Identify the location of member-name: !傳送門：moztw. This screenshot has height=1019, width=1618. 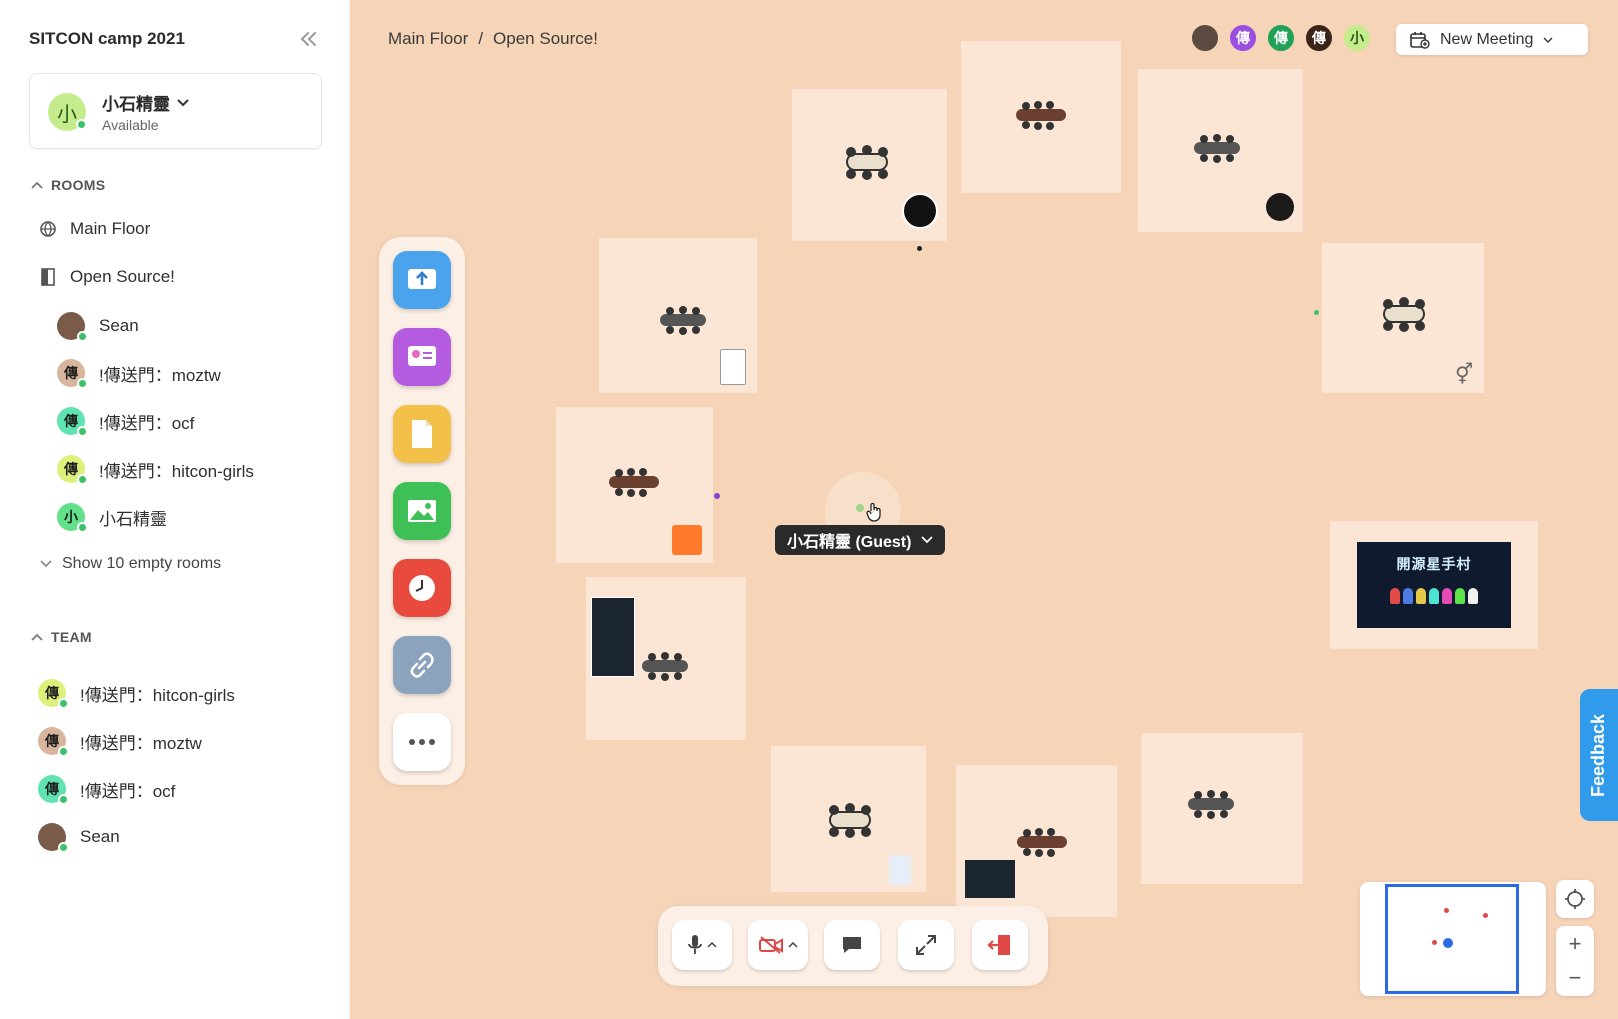
(160, 375).